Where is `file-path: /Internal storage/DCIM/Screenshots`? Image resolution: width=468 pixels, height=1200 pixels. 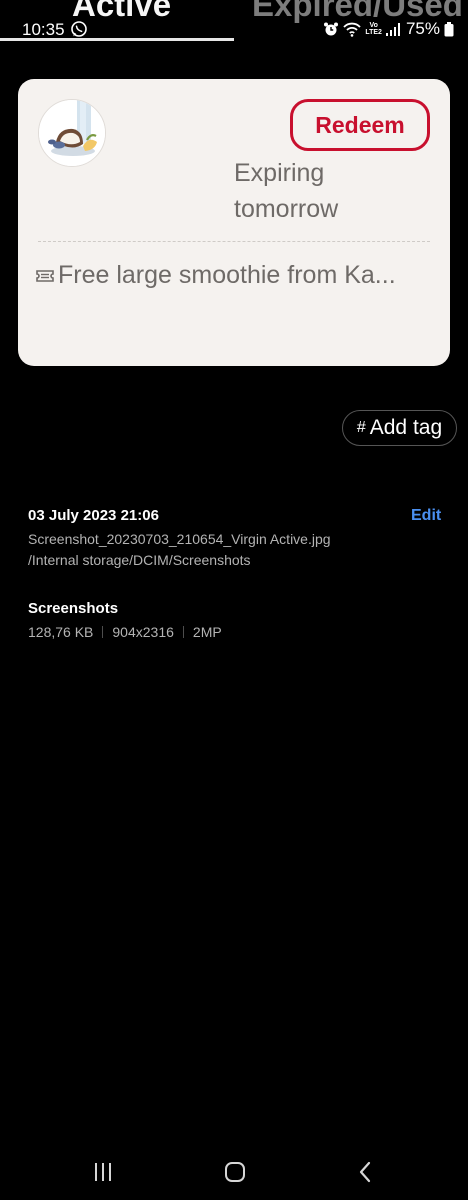
file-path: /Internal storage/DCIM/Screenshots is located at coordinates (139, 560).